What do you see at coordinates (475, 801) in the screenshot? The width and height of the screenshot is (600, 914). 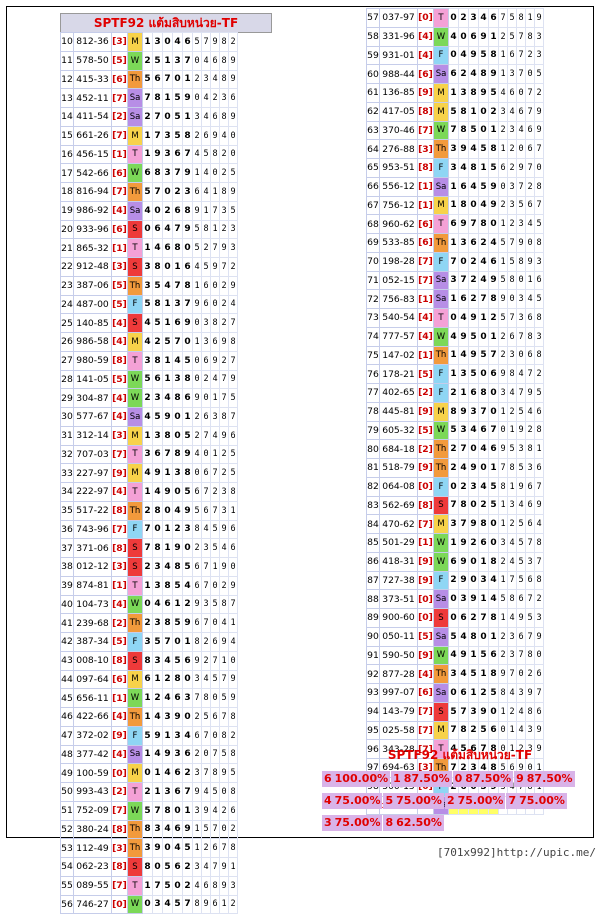 I see `stat-item: 2 75.00%` at bounding box center [475, 801].